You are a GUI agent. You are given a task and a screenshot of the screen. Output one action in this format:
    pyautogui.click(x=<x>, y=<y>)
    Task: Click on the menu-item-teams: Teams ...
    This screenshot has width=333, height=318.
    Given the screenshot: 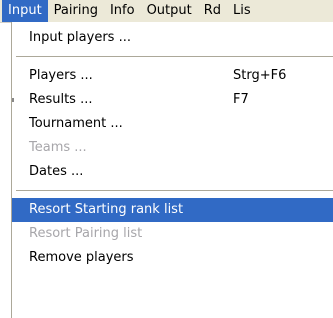 What is the action you would take?
    pyautogui.click(x=172, y=148)
    